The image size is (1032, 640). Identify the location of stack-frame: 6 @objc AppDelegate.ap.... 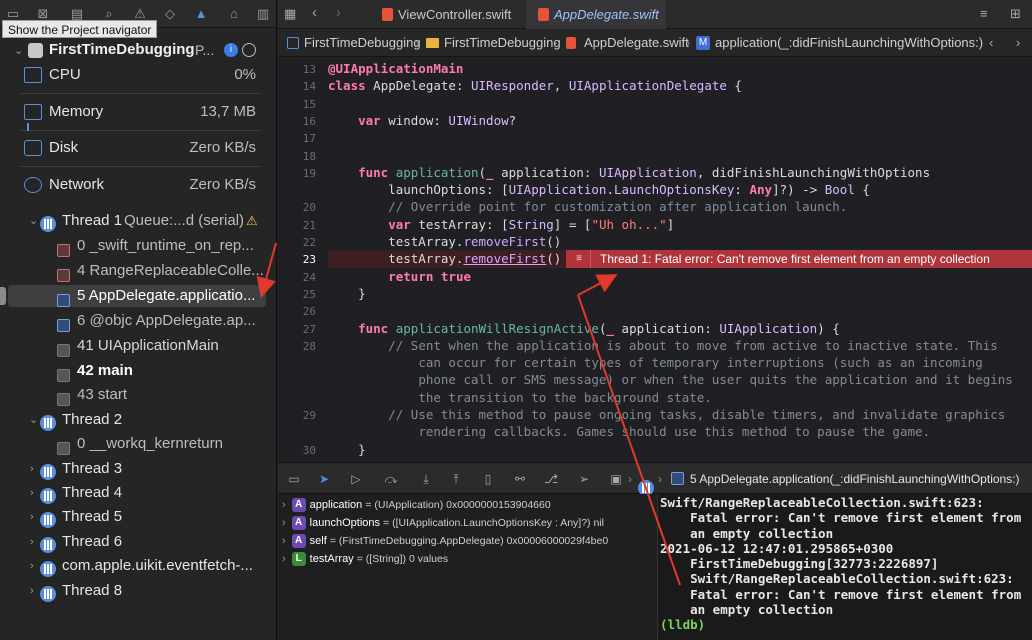
(138, 321).